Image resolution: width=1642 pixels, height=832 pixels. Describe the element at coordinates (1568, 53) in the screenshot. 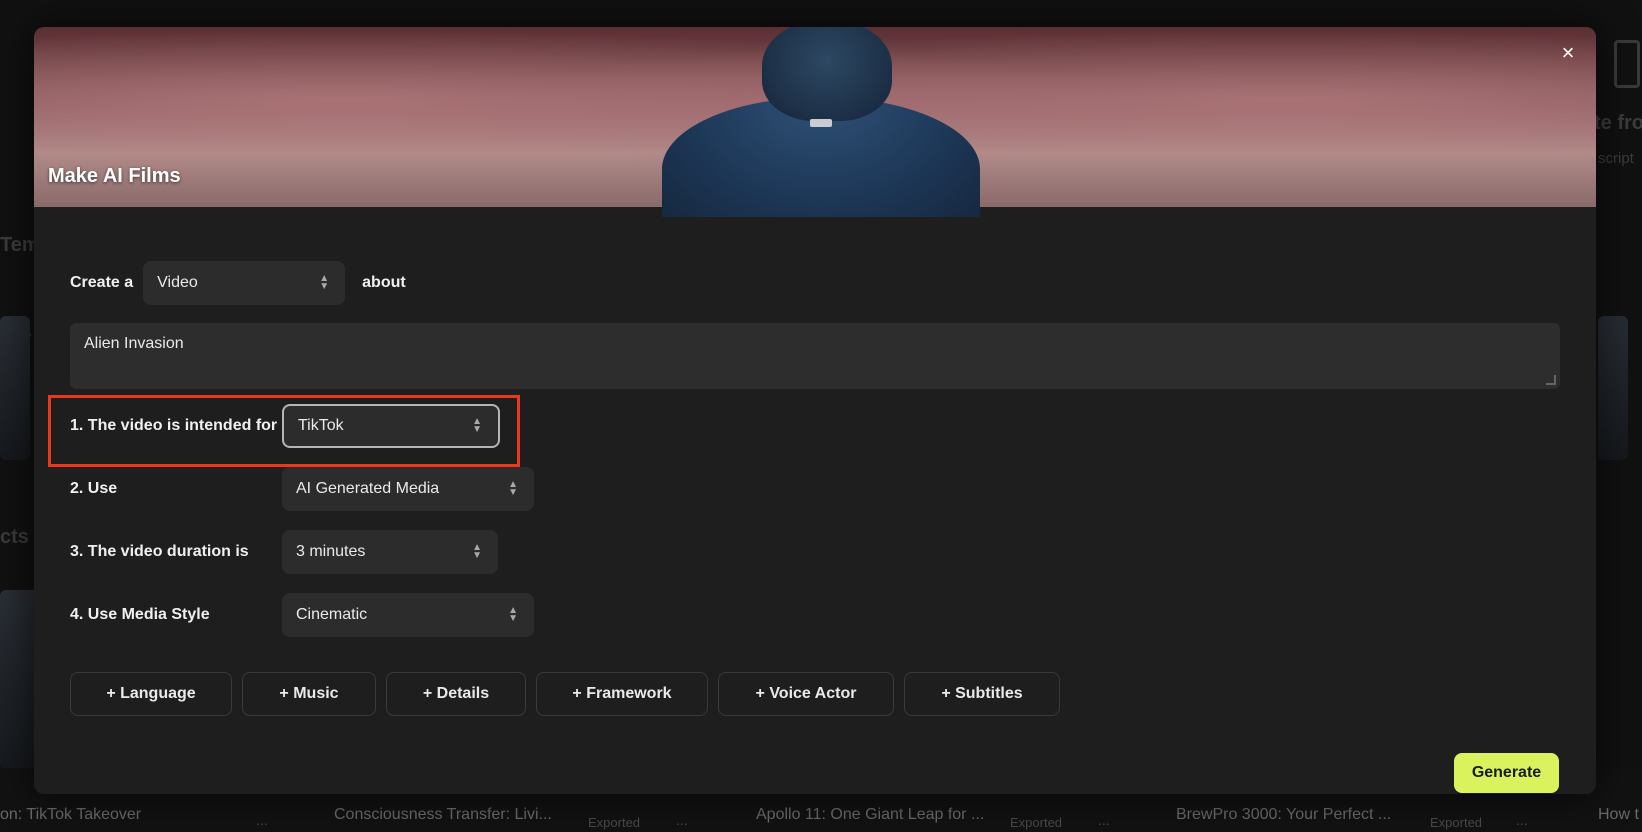

I see `close-icon: ×` at that location.